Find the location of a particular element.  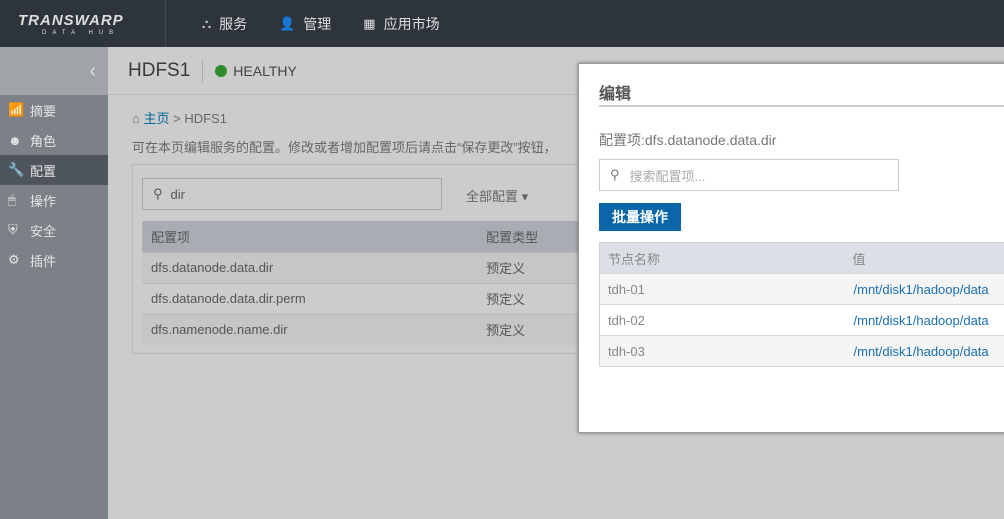

status-badge: HEALTHY is located at coordinates (265, 70).